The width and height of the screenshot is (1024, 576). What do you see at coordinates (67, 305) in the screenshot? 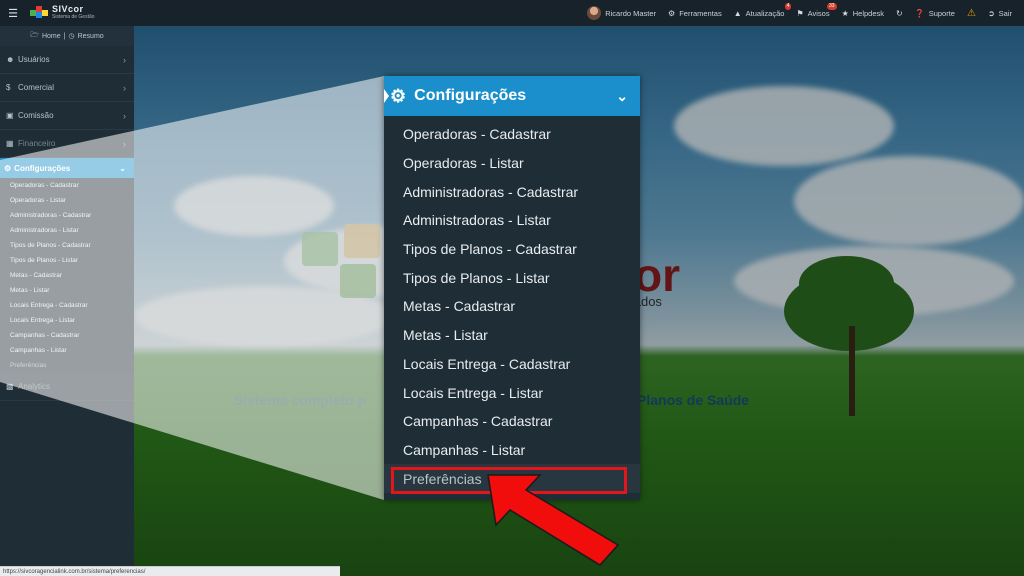
I see `submenu-item: Locais Entrega - Cadastrar` at bounding box center [67, 305].